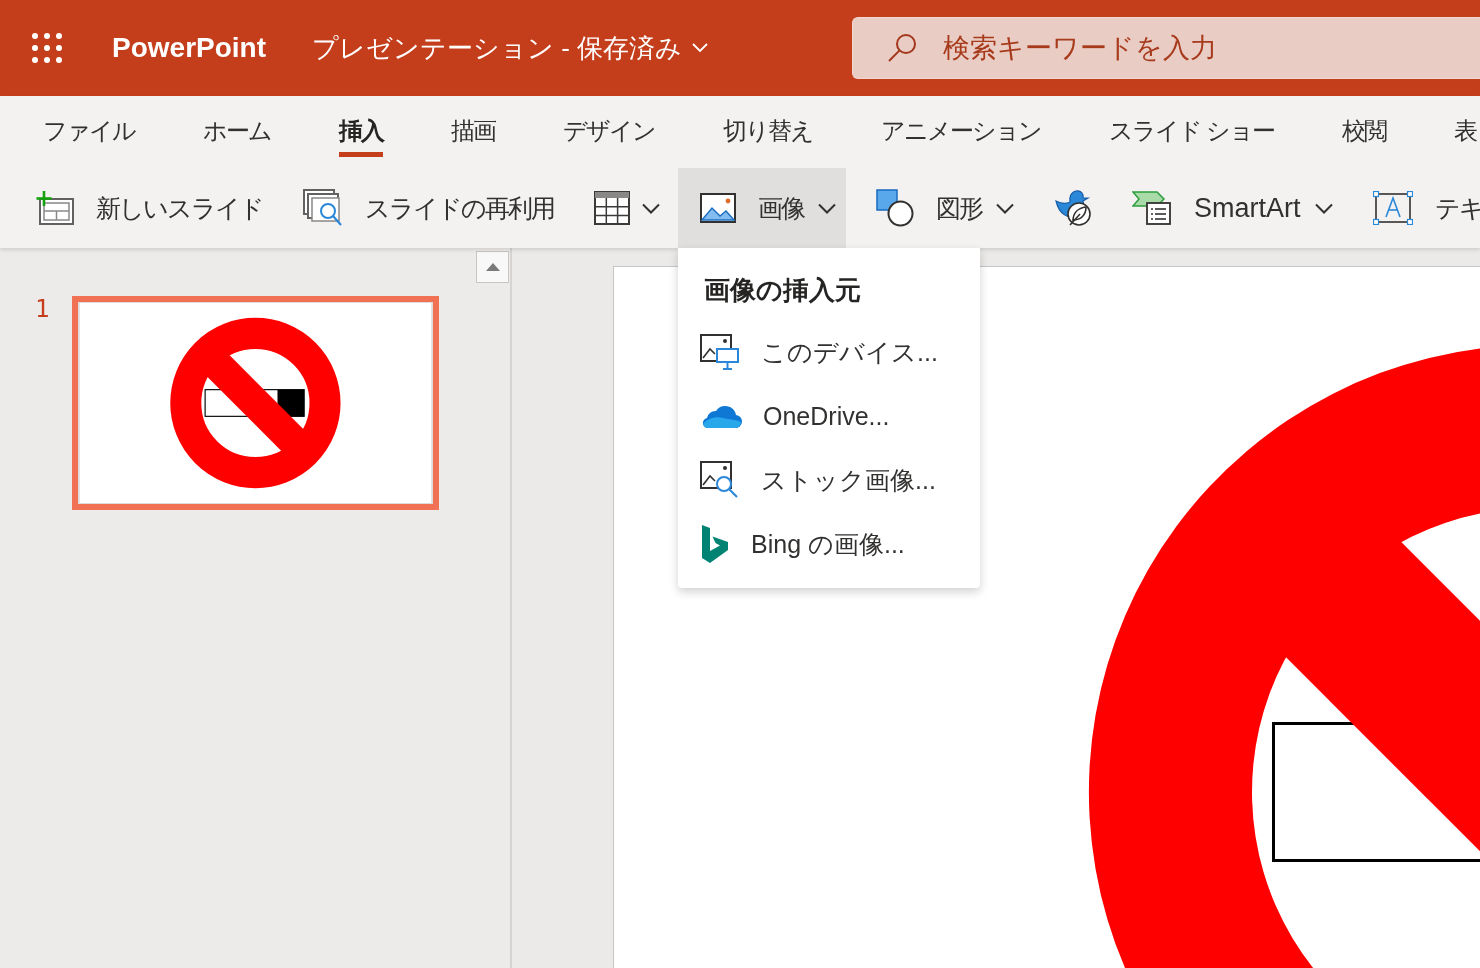  Describe the element at coordinates (89, 131) in the screenshot. I see `ribbon-tab: ファイル` at that location.